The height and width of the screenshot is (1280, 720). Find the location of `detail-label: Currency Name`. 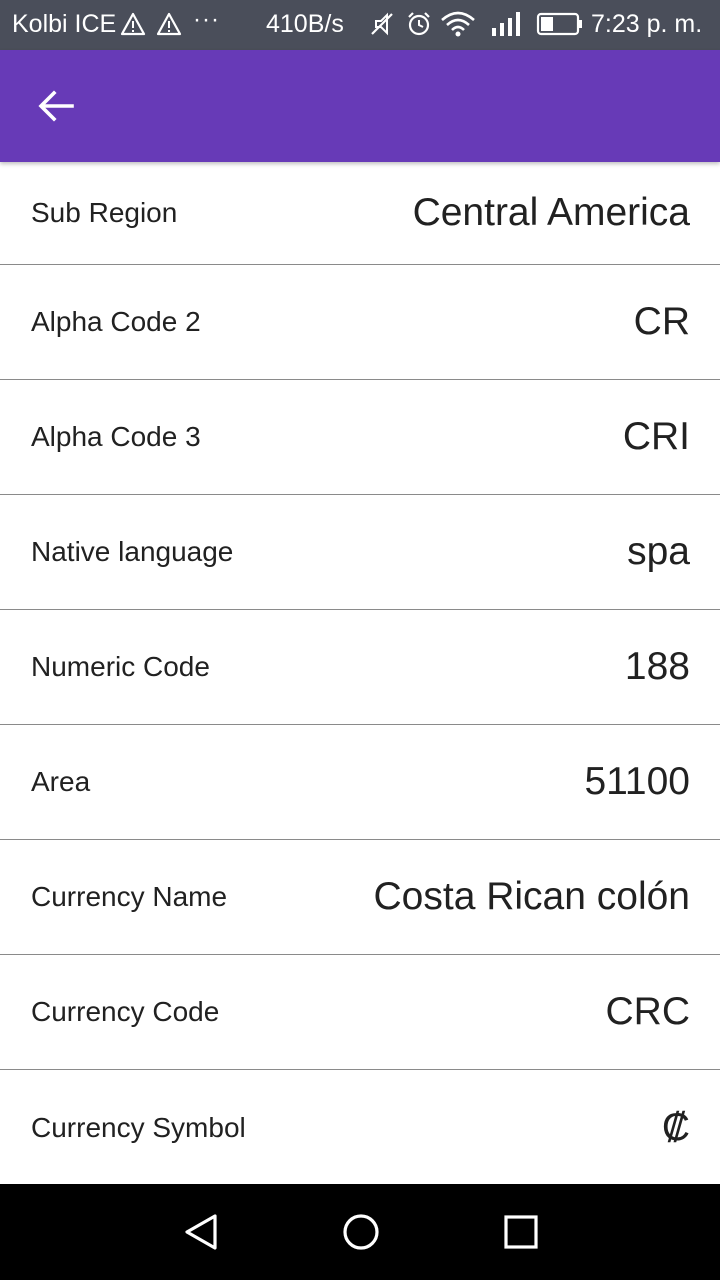

detail-label: Currency Name is located at coordinates (129, 896).